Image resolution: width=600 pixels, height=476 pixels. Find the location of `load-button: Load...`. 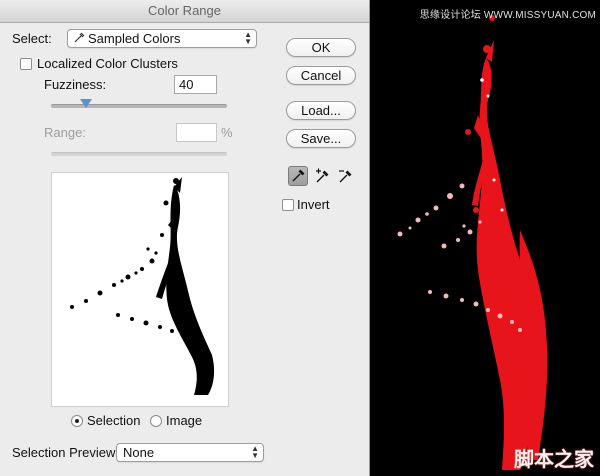

load-button: Load... is located at coordinates (321, 110).